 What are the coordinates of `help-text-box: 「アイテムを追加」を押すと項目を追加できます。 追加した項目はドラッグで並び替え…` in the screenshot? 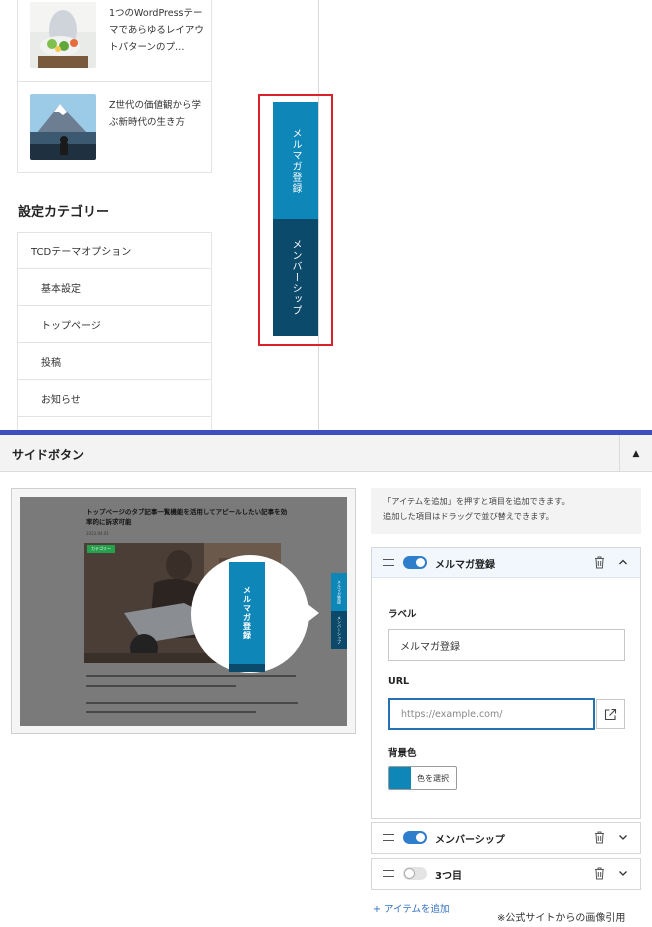 It's located at (506, 511).